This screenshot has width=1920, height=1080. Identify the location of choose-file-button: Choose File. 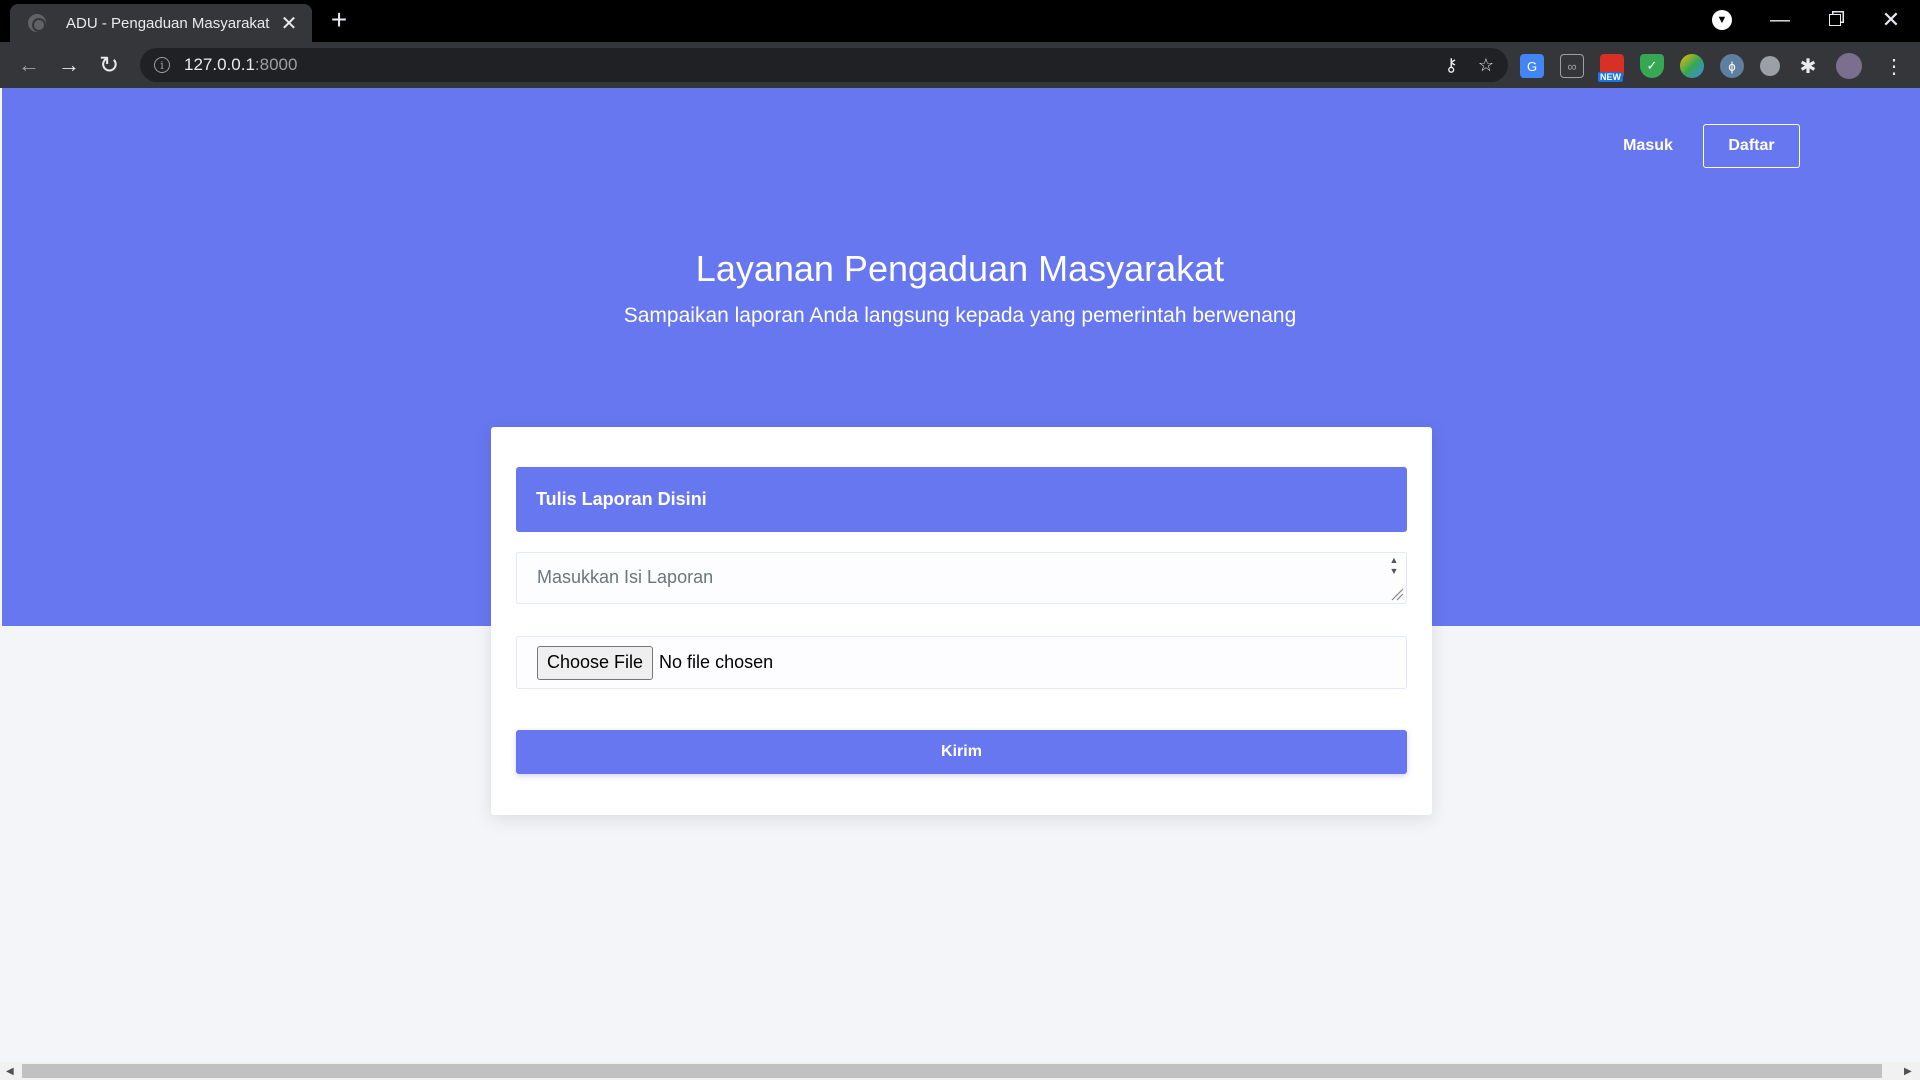
(595, 662).